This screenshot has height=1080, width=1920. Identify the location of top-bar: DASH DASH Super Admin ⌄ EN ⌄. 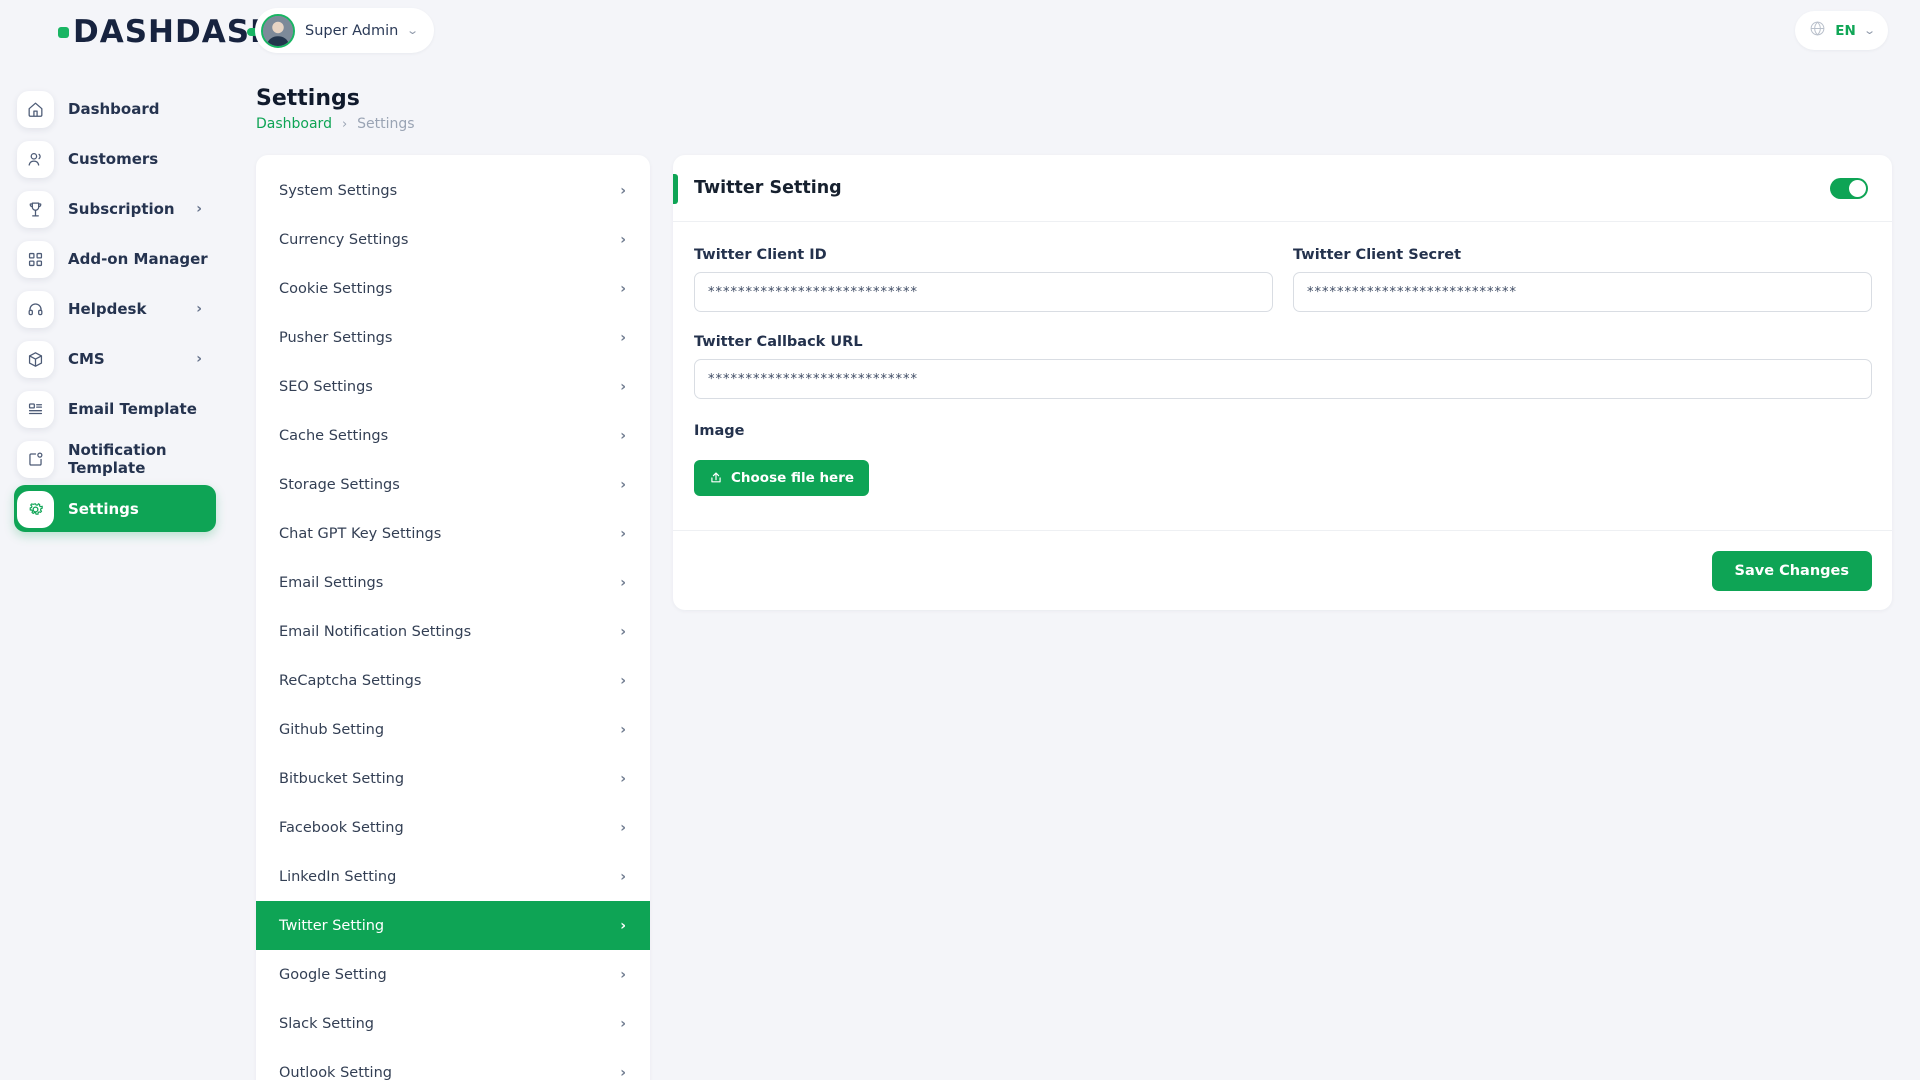
(960, 31).